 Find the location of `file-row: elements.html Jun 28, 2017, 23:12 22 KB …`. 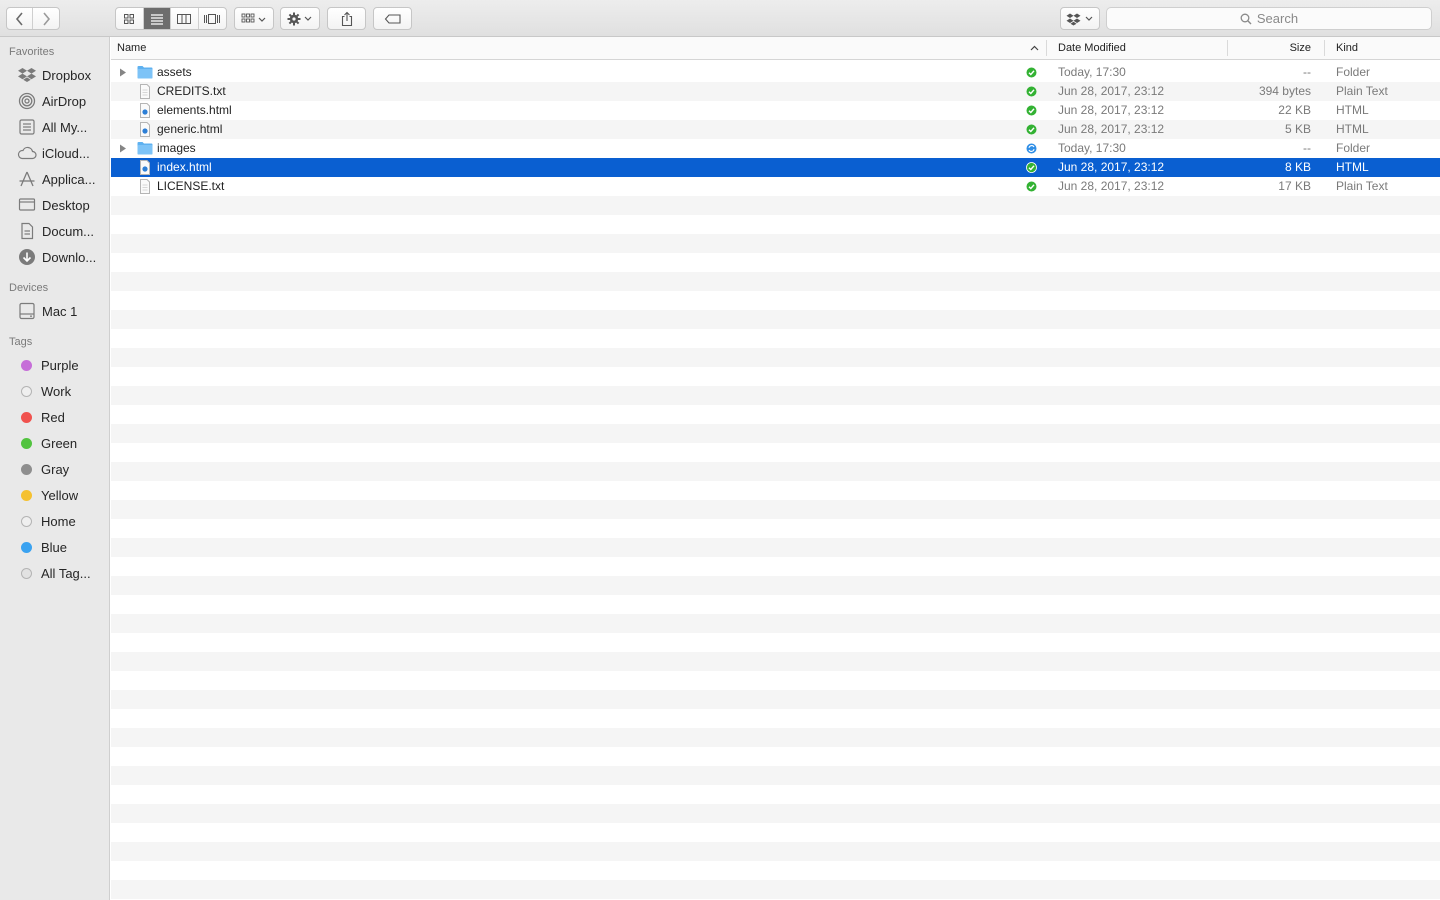

file-row: elements.html Jun 28, 2017, 23:12 22 KB … is located at coordinates (775, 110).